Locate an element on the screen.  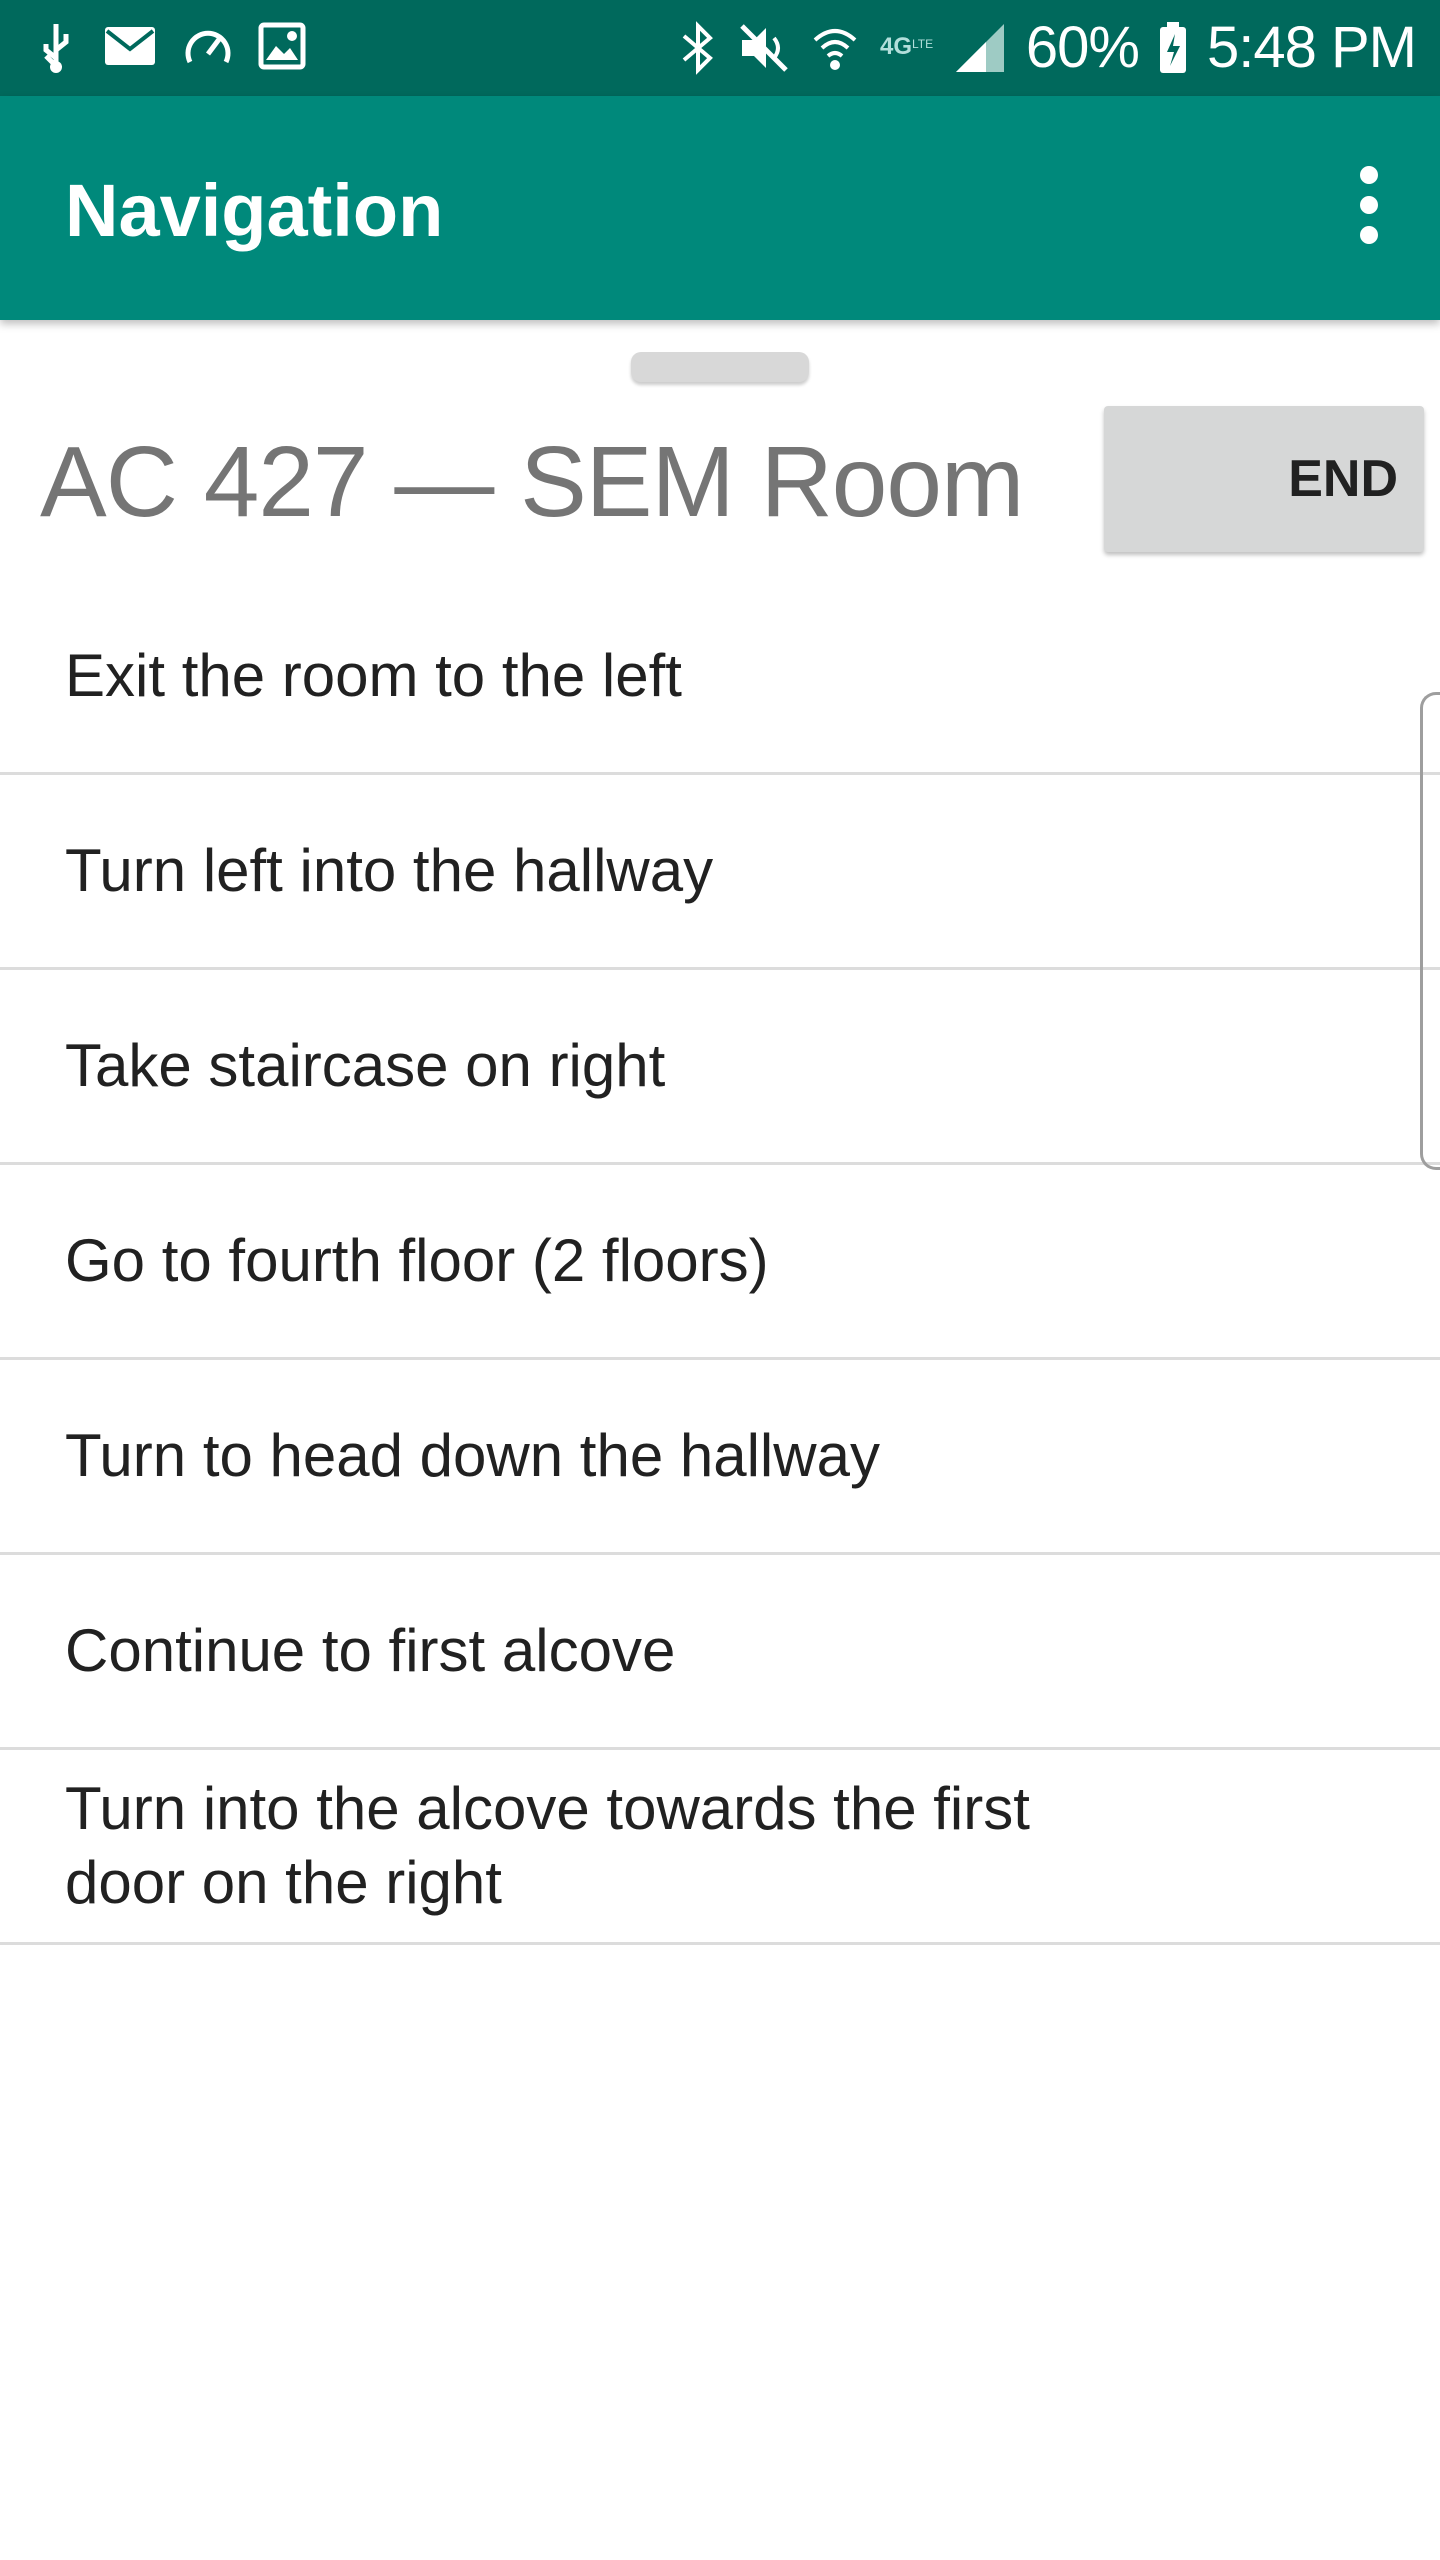
lte-icon: 4G LTE is located at coordinates (906, 46).